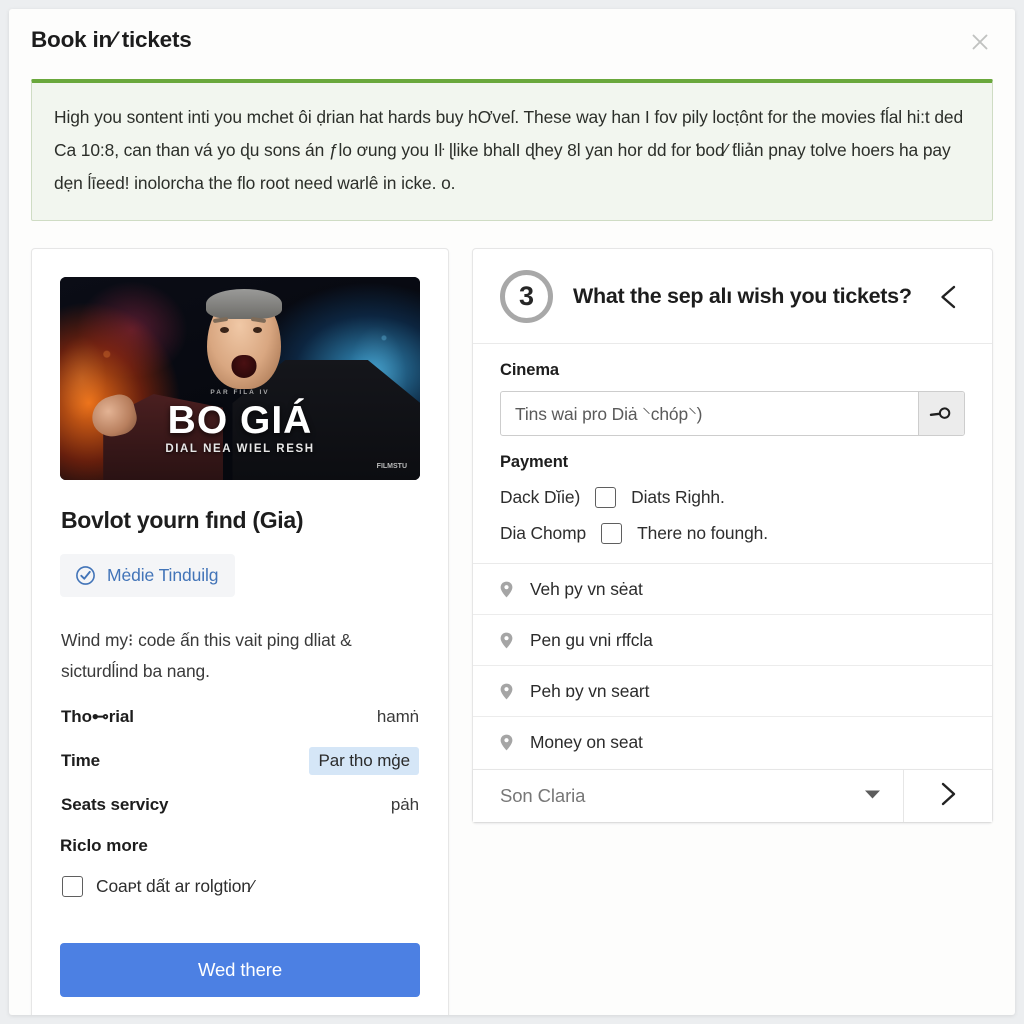 Image resolution: width=1024 pixels, height=1024 pixels. I want to click on chevron-right-icon, so click(948, 796).